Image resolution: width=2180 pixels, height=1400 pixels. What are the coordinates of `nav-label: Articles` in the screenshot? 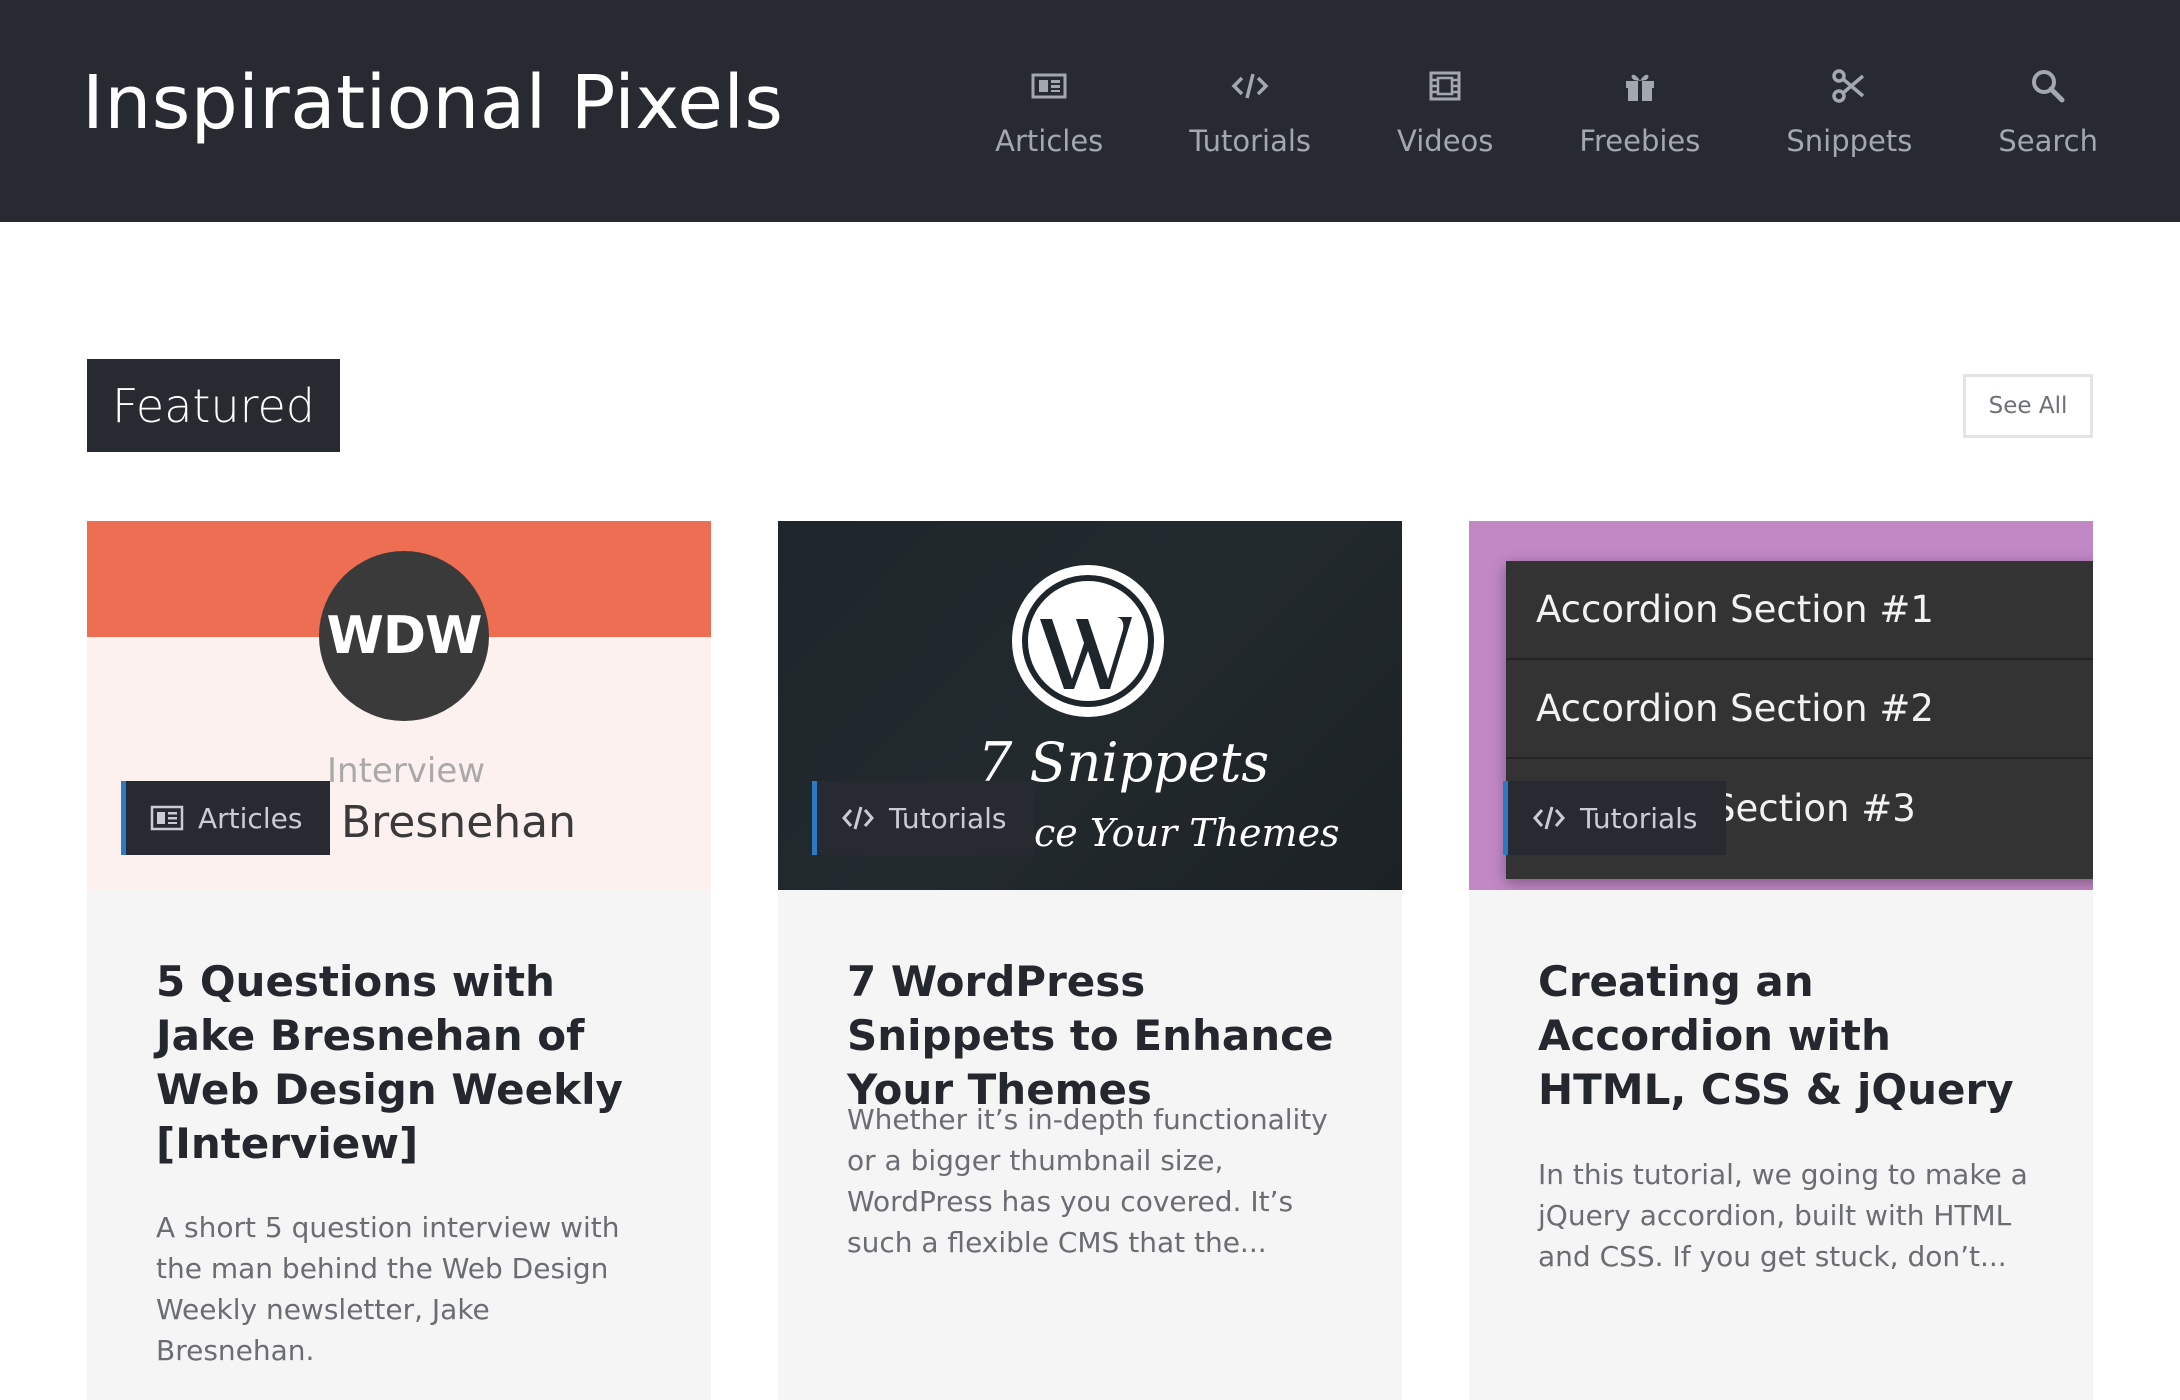 It's located at (1049, 141).